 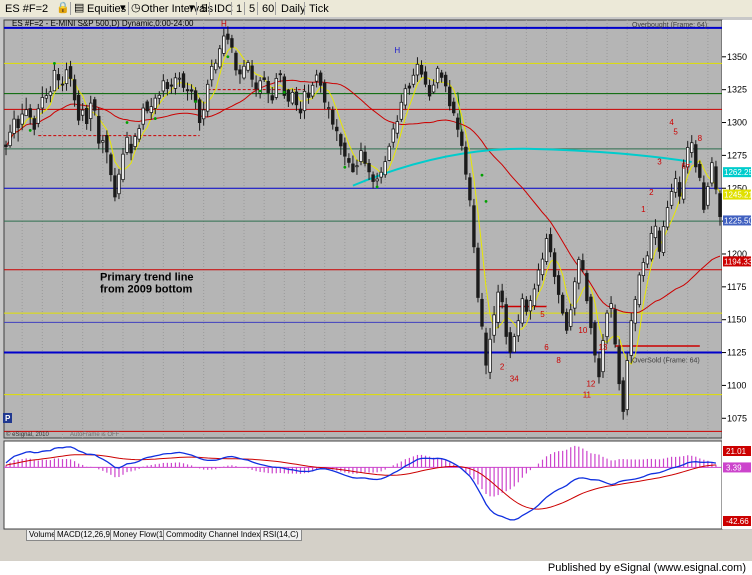 What do you see at coordinates (26, 9) in the screenshot?
I see `symbol-field: ES #F=2` at bounding box center [26, 9].